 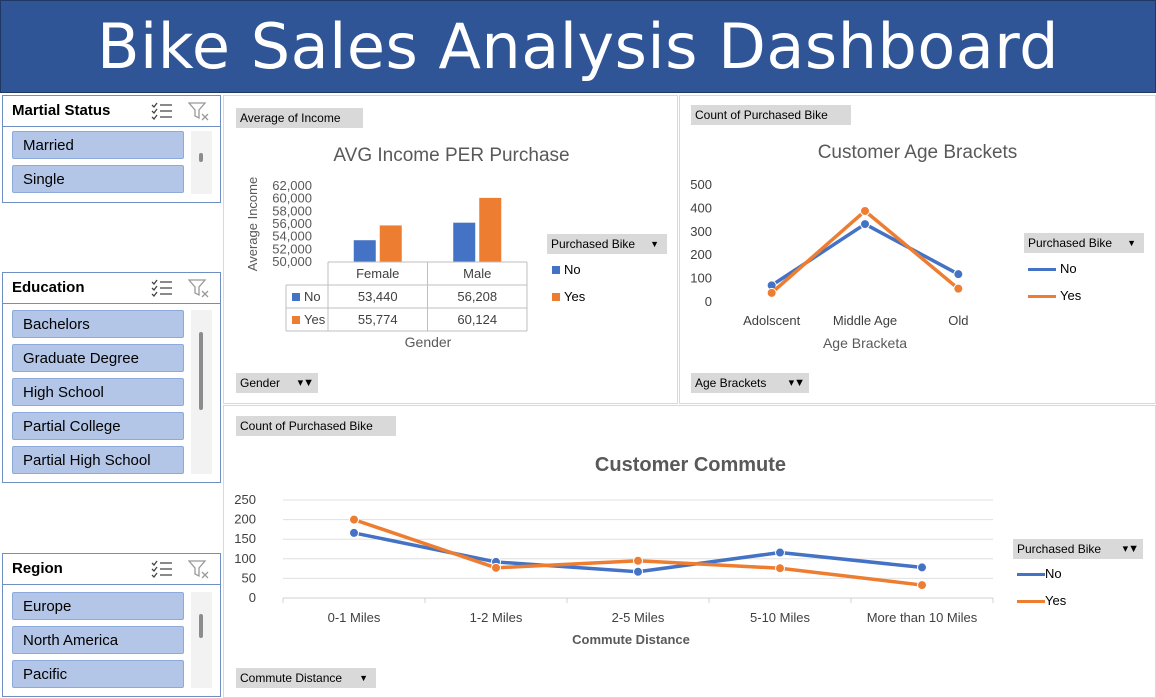 What do you see at coordinates (771, 320) in the screenshot?
I see `x-tick-label: Adolscent` at bounding box center [771, 320].